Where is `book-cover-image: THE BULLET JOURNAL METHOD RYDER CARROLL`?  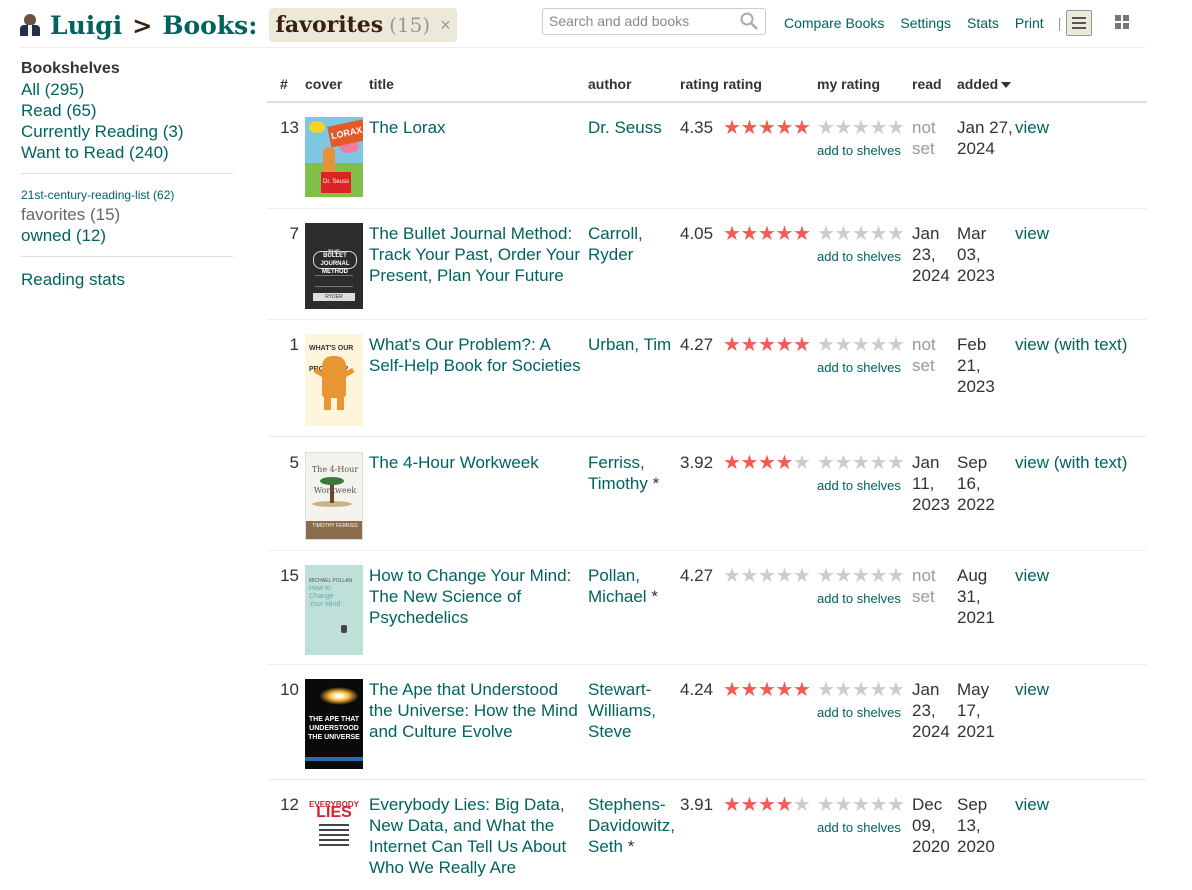 book-cover-image: THE BULLET JOURNAL METHOD RYDER CARROLL is located at coordinates (334, 266).